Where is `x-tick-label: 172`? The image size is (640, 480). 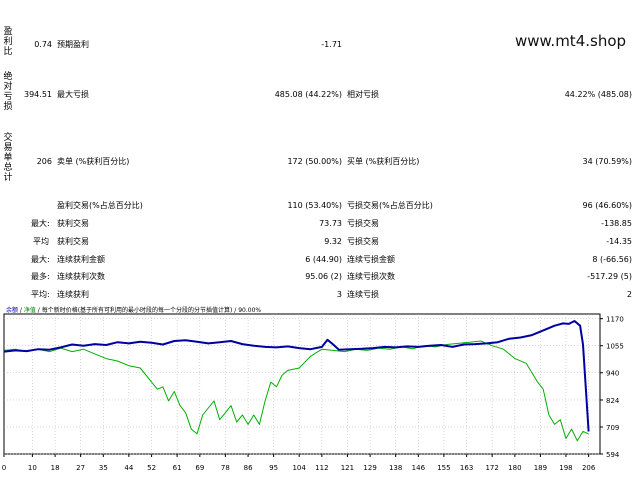 x-tick-label: 172 is located at coordinates (491, 468).